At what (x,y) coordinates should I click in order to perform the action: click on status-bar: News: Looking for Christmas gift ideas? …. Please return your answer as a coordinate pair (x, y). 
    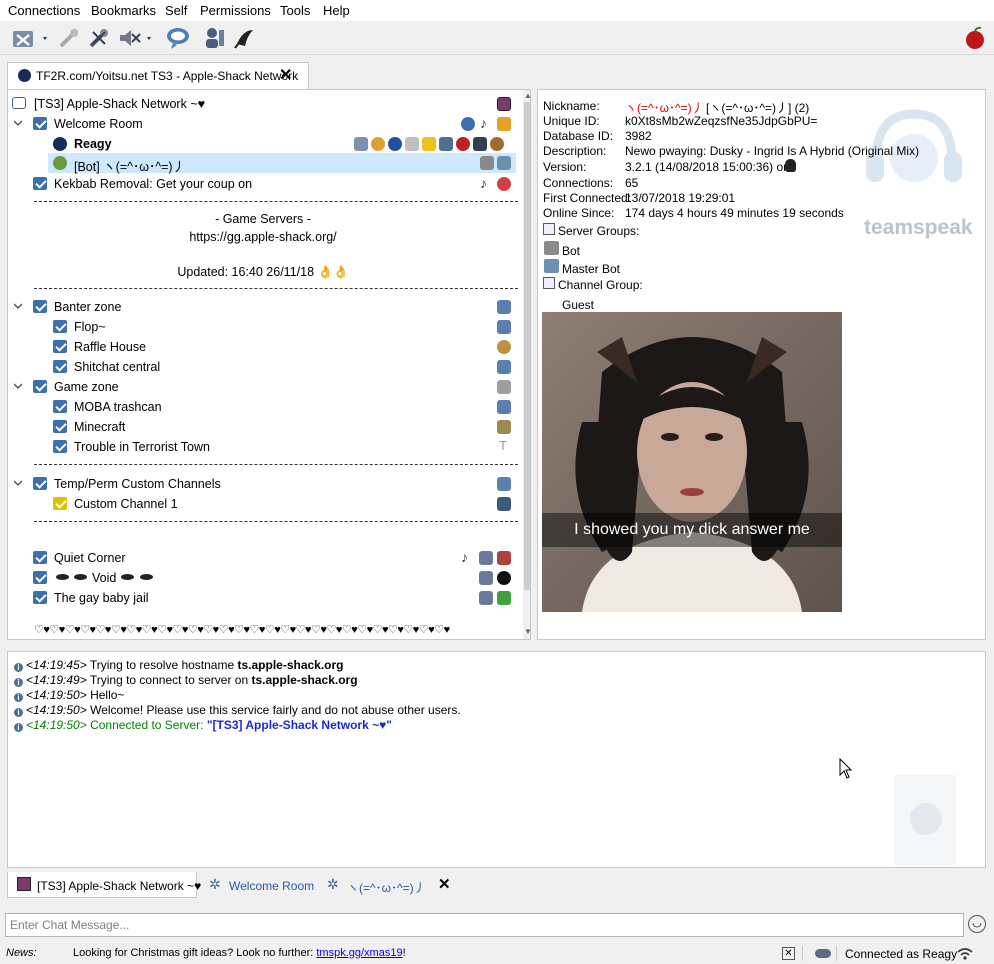
    Looking at the image, I should click on (497, 953).